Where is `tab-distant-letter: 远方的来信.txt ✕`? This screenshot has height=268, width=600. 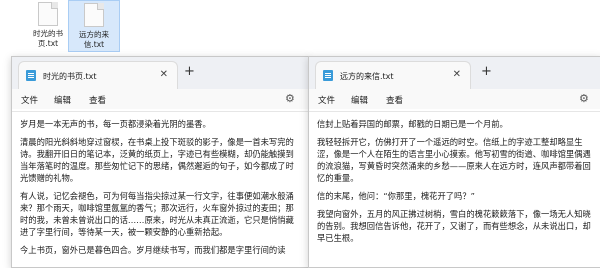 tab-distant-letter: 远方的来信.txt ✕ is located at coordinates (393, 75).